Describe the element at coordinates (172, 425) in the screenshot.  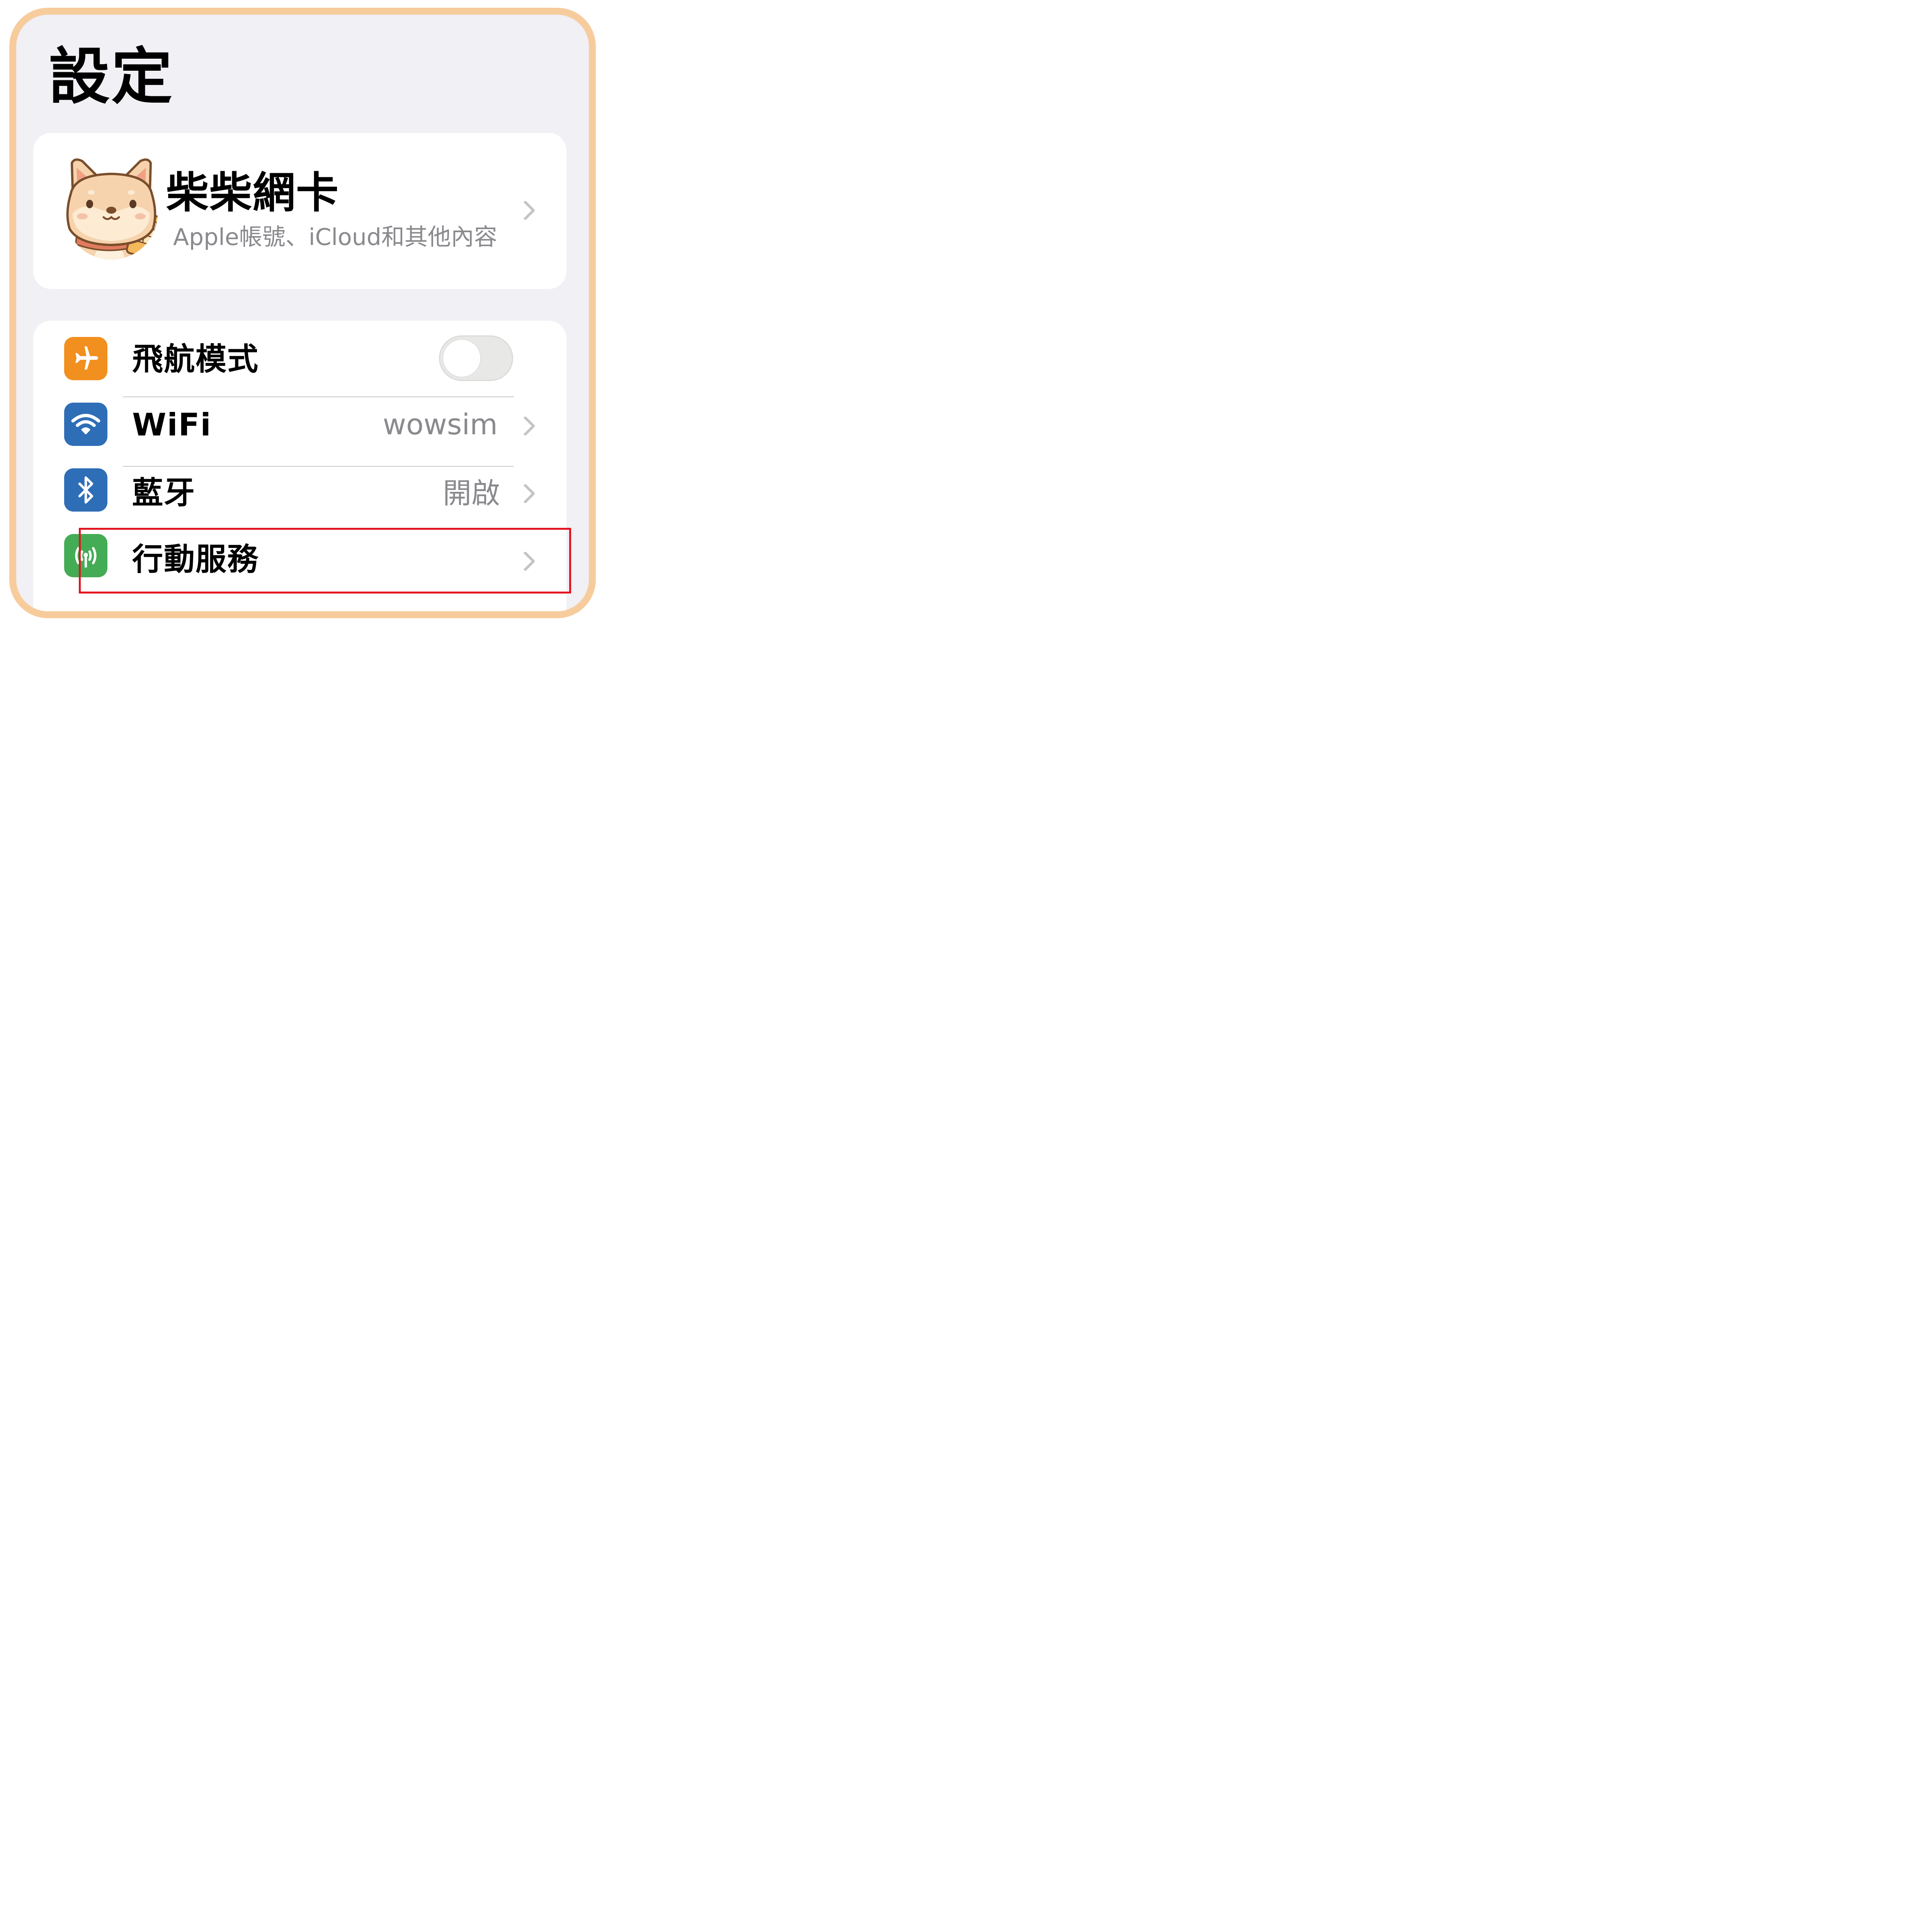
I see `wifi-label: WiFi` at that location.